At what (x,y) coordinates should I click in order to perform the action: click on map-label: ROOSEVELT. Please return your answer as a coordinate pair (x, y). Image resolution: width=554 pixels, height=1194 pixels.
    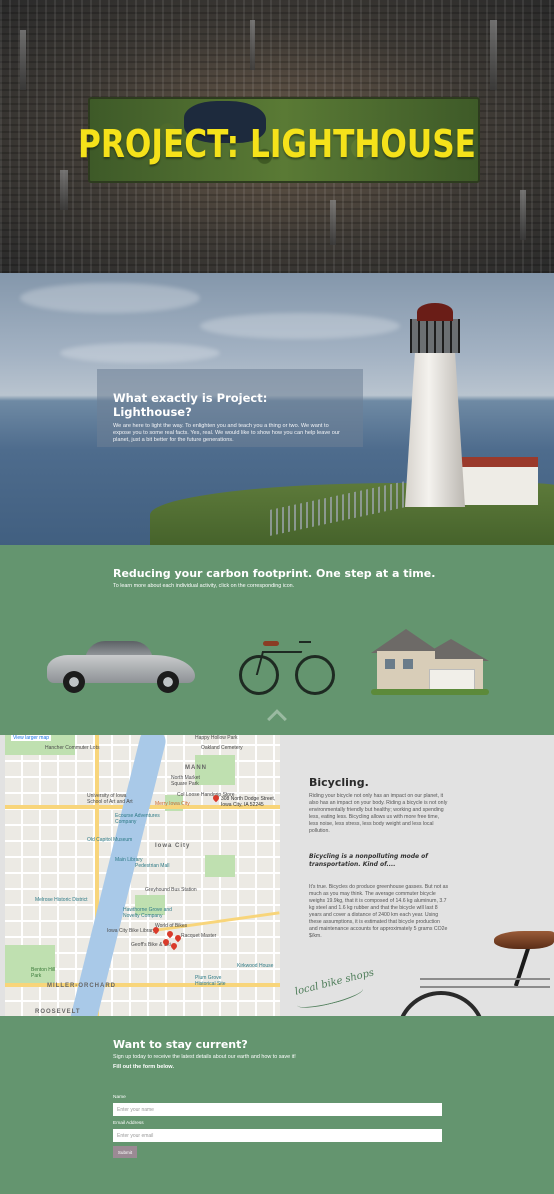
    Looking at the image, I should click on (58, 1012).